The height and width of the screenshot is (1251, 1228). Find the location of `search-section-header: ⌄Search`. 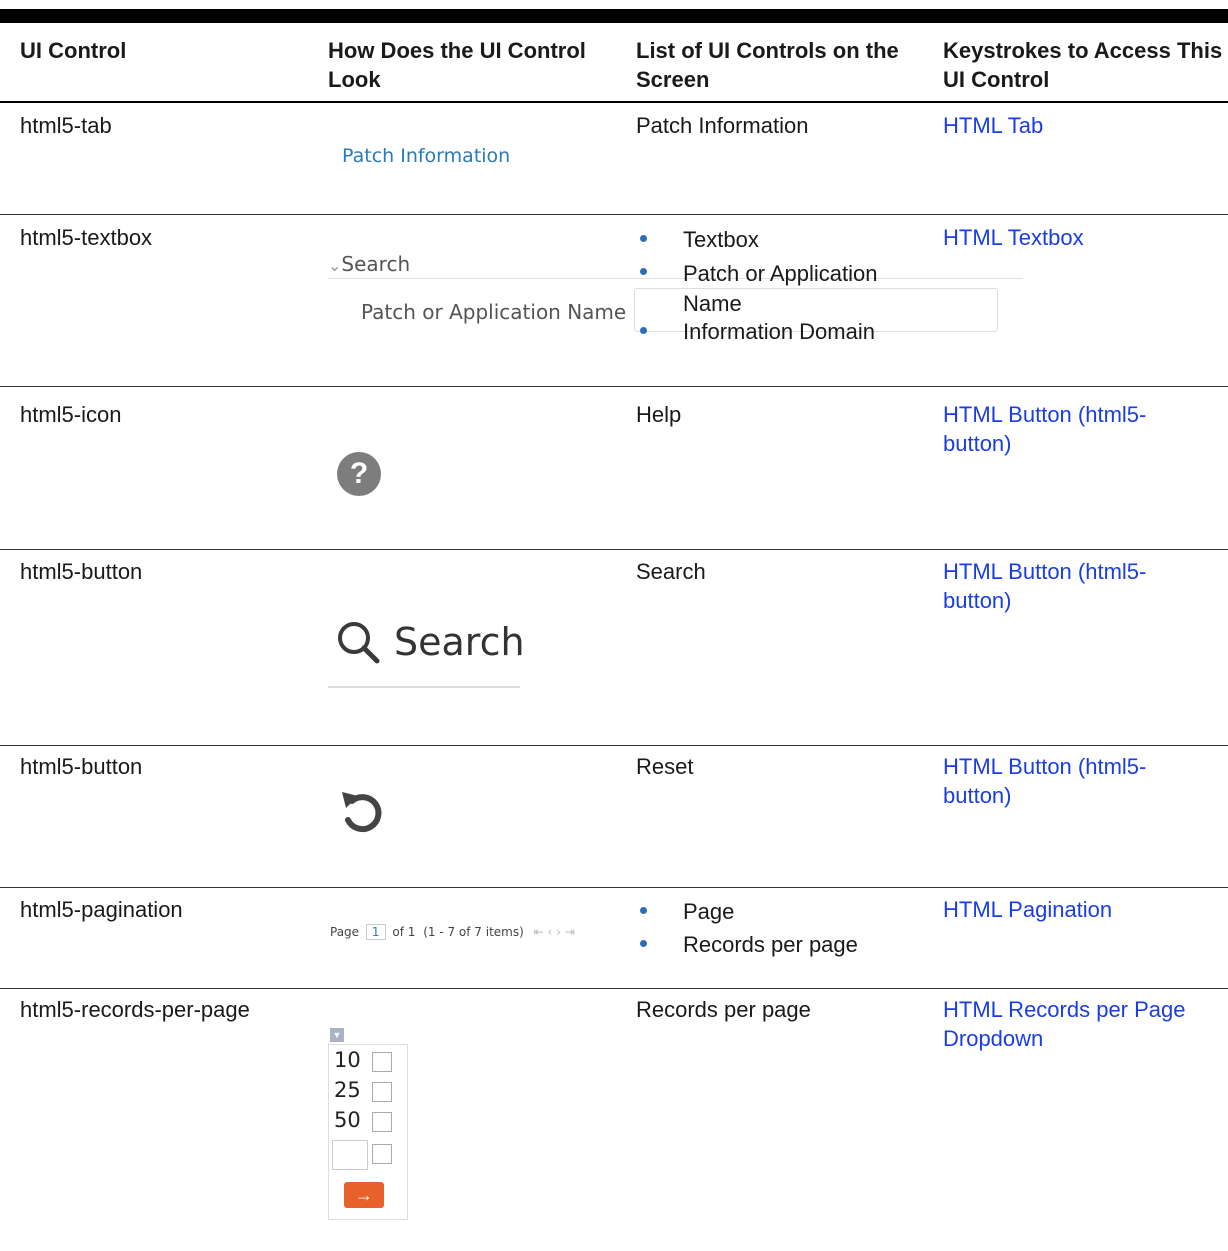

search-section-header: ⌄Search is located at coordinates (369, 264).